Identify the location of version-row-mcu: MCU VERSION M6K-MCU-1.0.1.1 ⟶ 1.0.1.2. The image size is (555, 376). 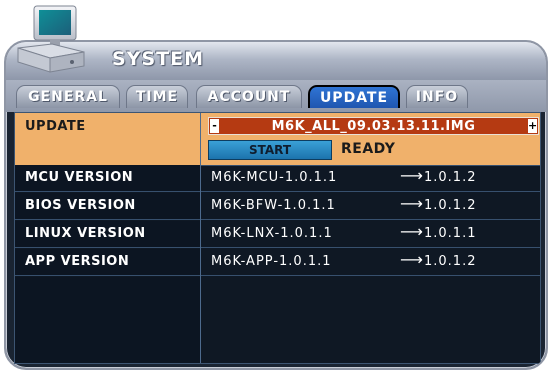
(277, 178).